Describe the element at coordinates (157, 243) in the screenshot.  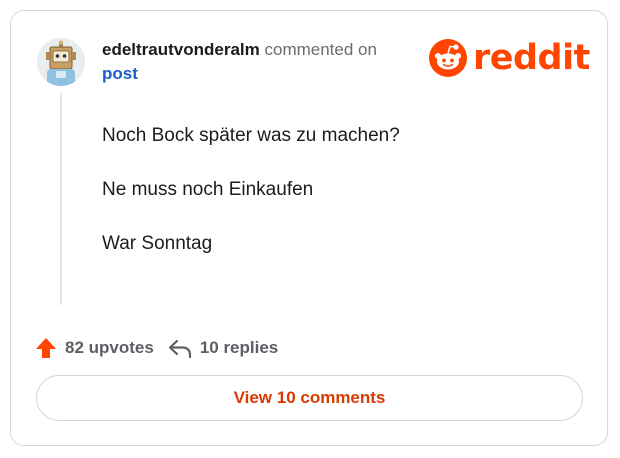
I see `comment-paragraph: War Sonntag` at that location.